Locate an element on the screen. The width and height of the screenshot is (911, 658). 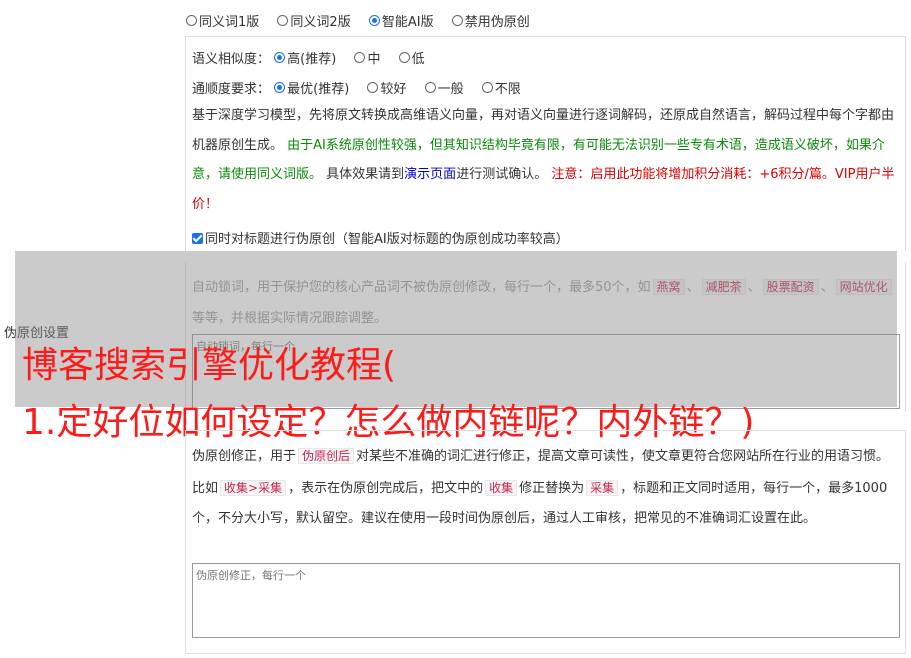
similarity-low: 低 is located at coordinates (411, 57).